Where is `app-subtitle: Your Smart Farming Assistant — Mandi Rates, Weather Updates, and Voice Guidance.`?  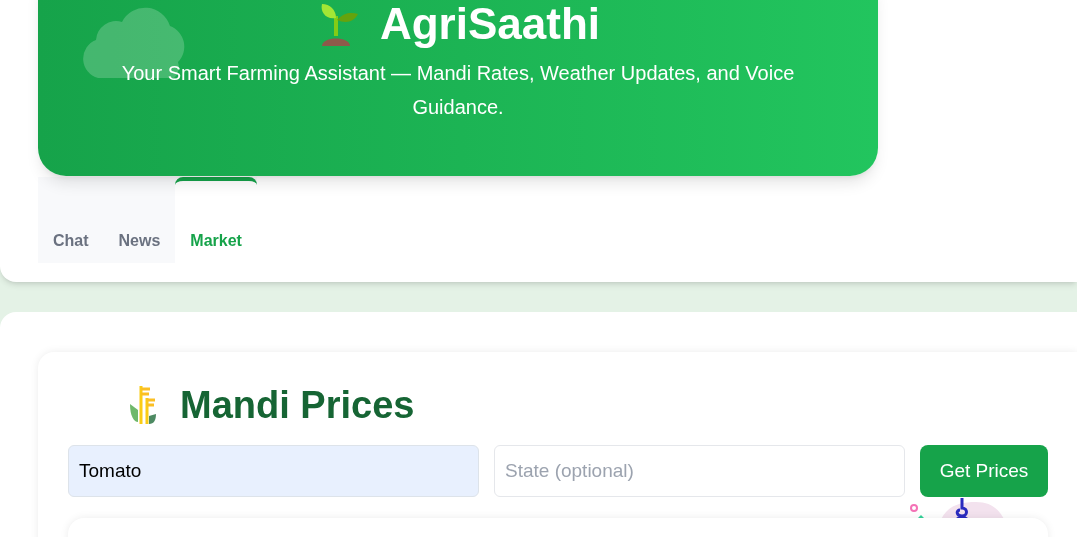
app-subtitle: Your Smart Farming Assistant — Mandi Rates, Weather Updates, and Voice Guidance. is located at coordinates (458, 90).